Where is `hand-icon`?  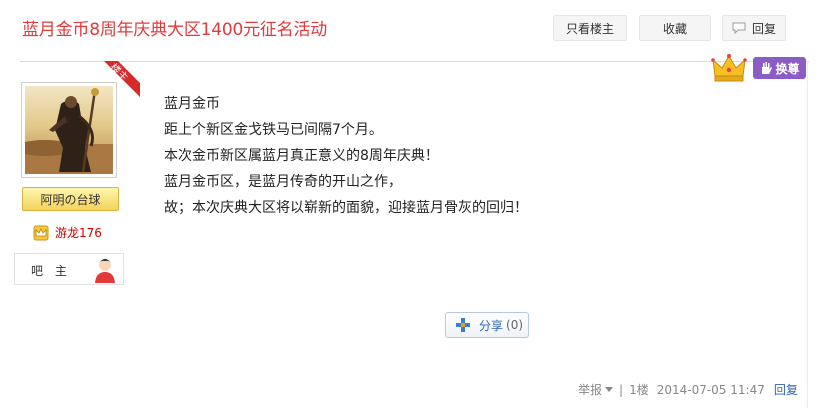
hand-icon is located at coordinates (767, 68).